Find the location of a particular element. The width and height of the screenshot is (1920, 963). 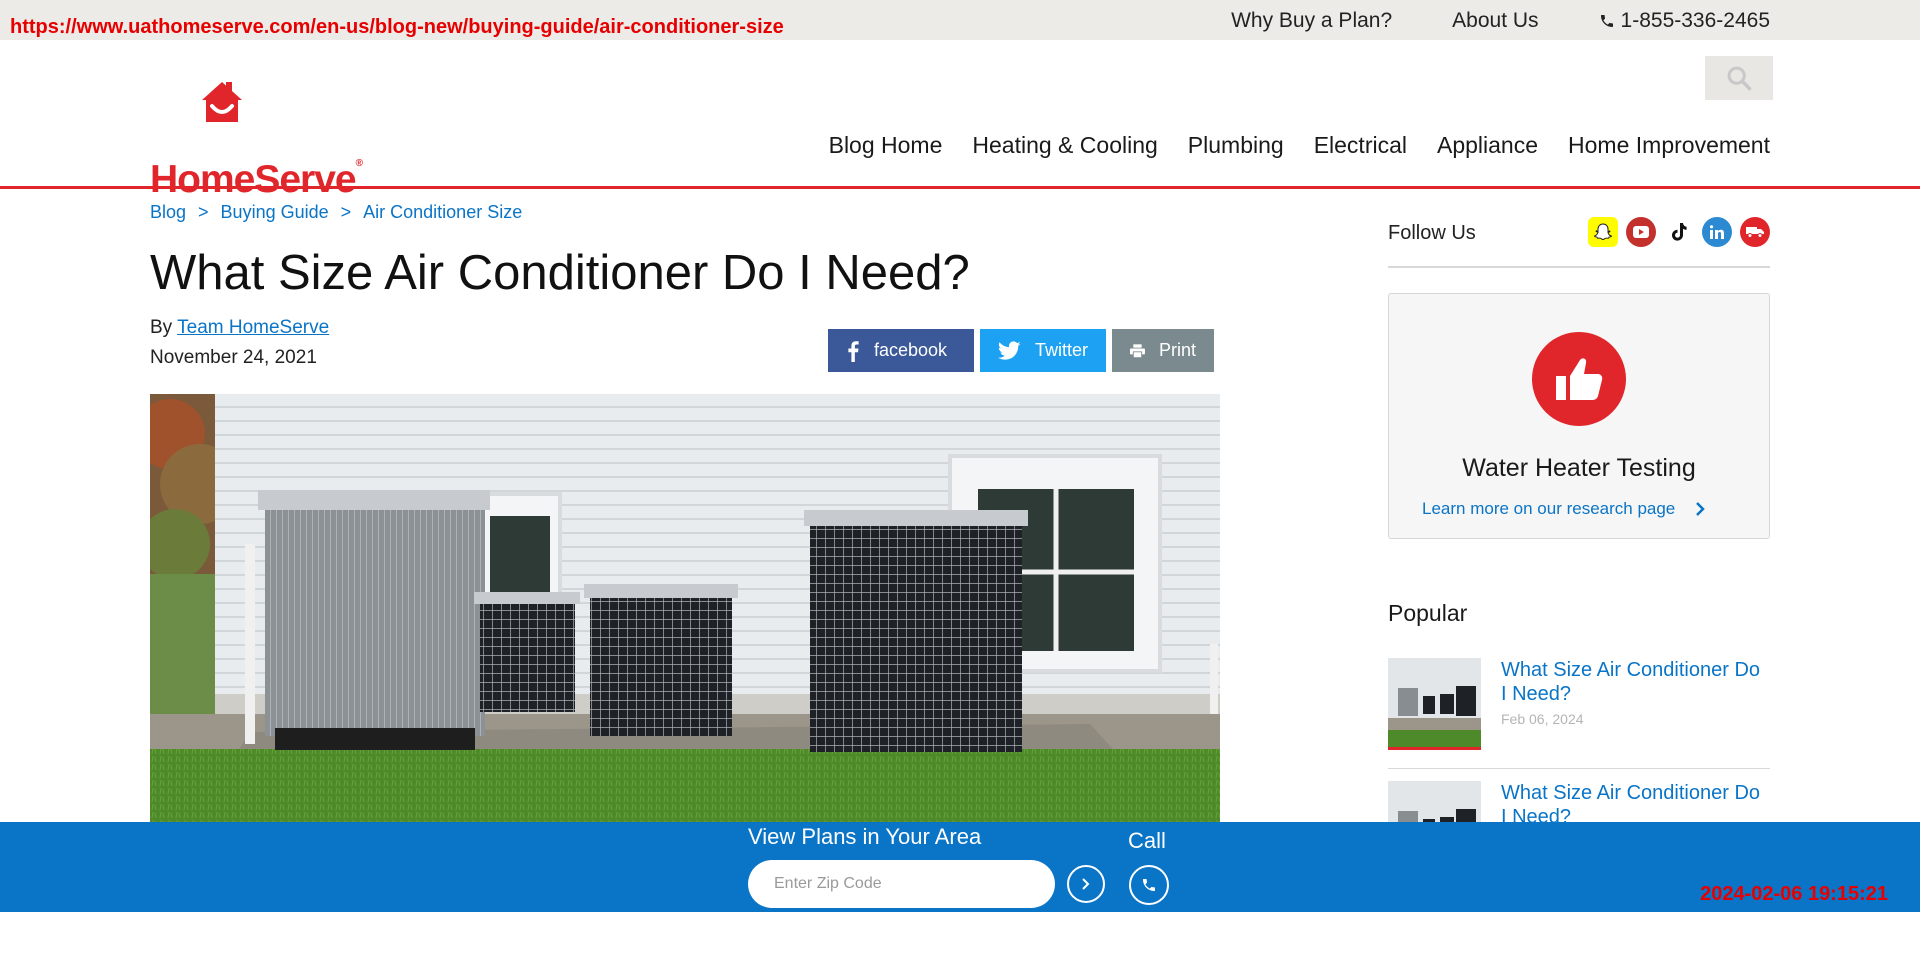

author-link: Team HomeServe is located at coordinates (253, 327).